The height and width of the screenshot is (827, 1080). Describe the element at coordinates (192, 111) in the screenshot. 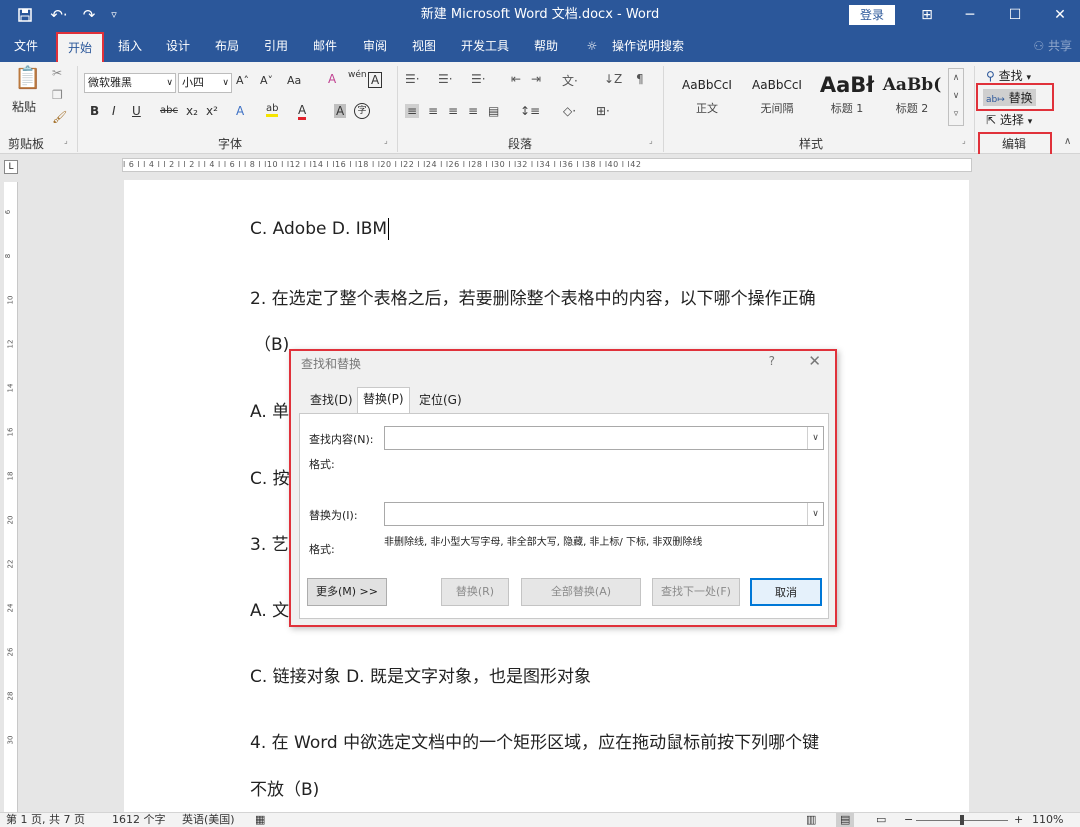

I see `subscript-button: x₂` at that location.